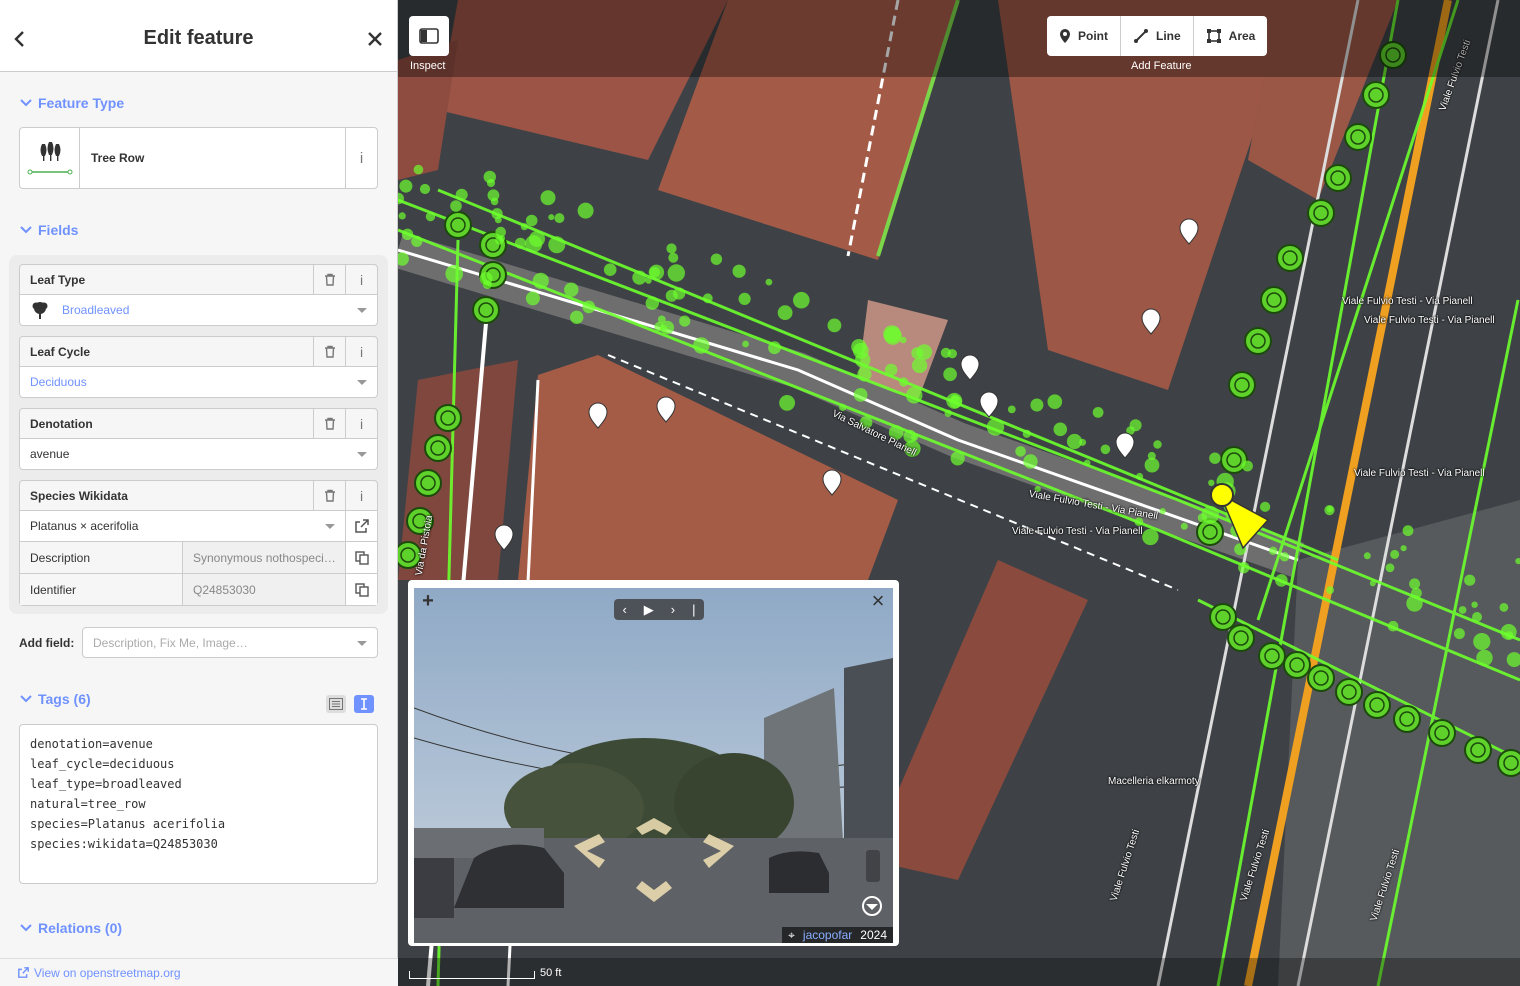  I want to click on inspect-toggle-button, so click(429, 36).